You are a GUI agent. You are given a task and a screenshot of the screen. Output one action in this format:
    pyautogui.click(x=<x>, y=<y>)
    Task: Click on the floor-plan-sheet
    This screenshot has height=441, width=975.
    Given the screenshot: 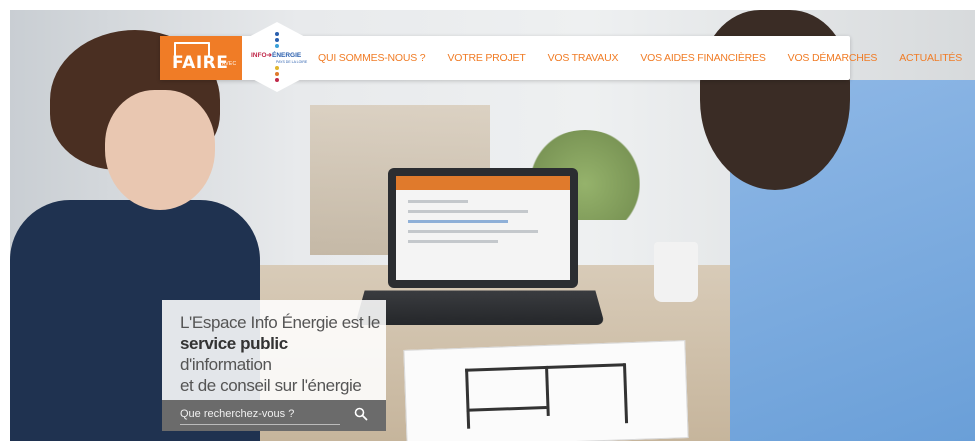 What is the action you would take?
    pyautogui.click(x=546, y=390)
    